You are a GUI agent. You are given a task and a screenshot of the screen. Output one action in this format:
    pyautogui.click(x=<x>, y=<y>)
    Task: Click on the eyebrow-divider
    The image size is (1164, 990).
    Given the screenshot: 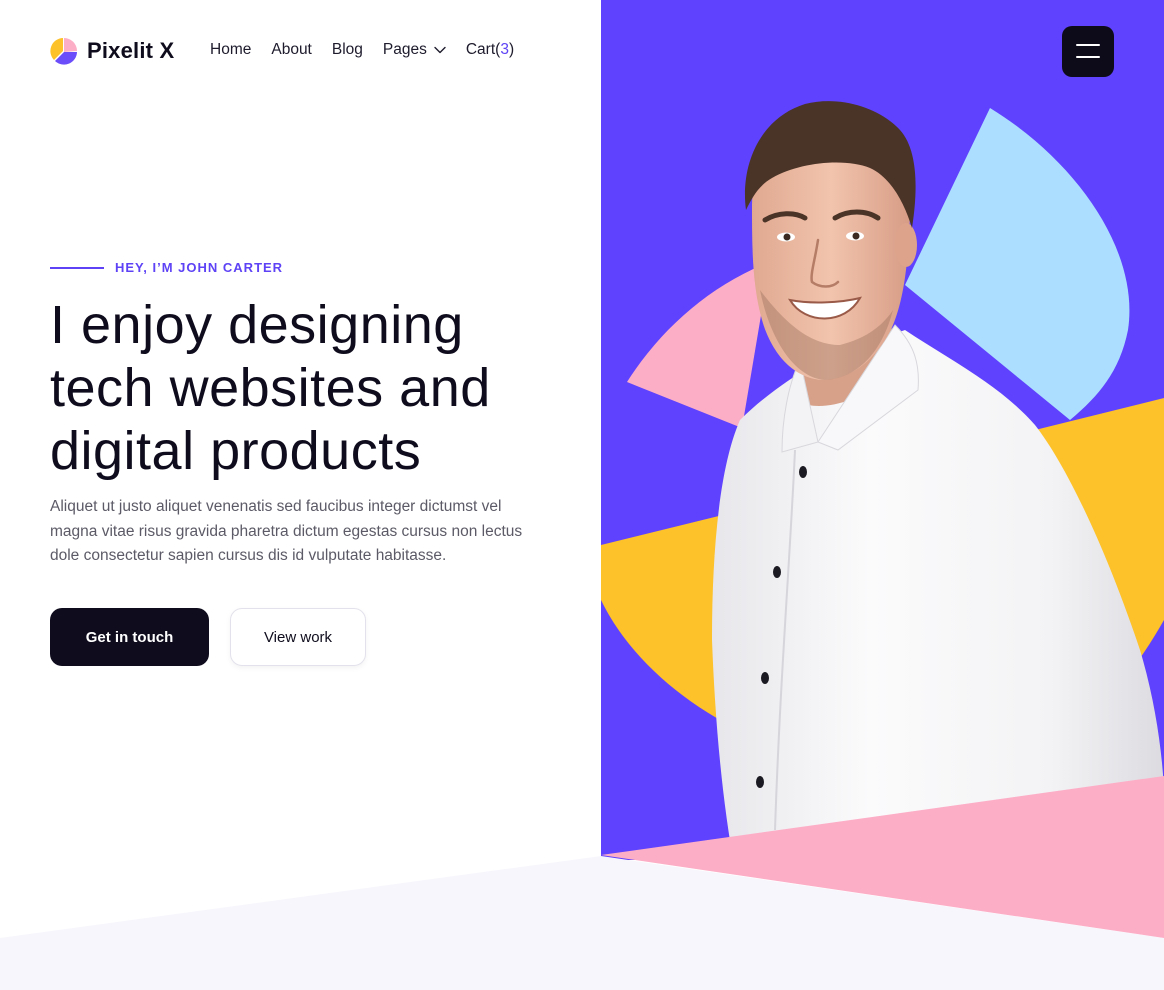 What is the action you would take?
    pyautogui.click(x=77, y=268)
    